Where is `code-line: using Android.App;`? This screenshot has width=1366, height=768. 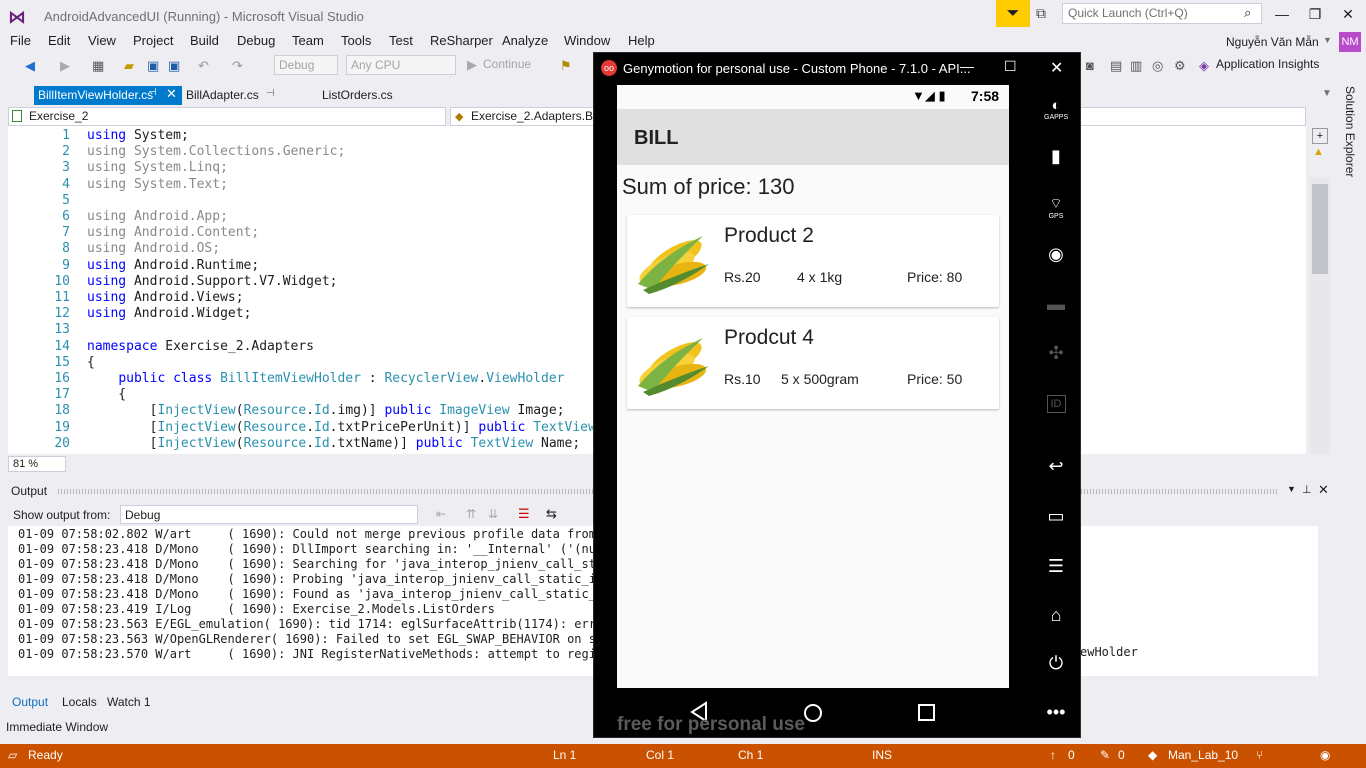
code-line: using Android.App; is located at coordinates (157, 216).